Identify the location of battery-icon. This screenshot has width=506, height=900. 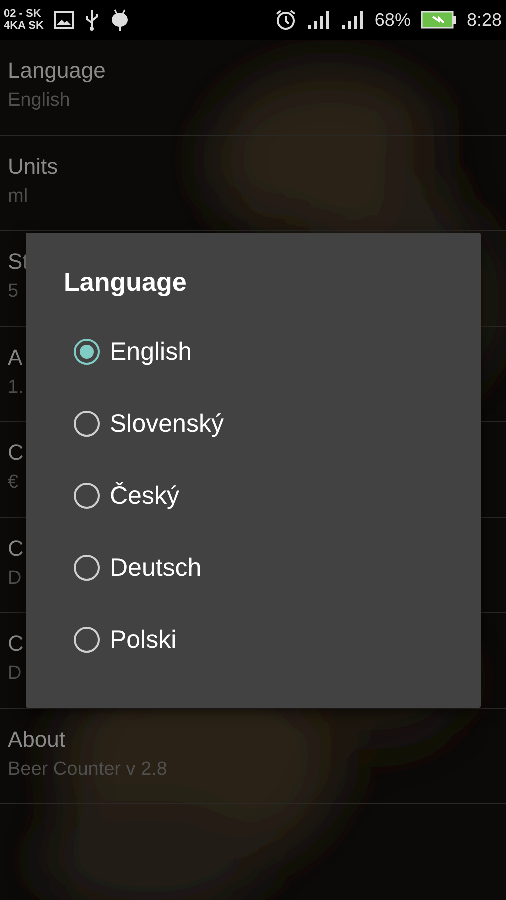
(438, 20).